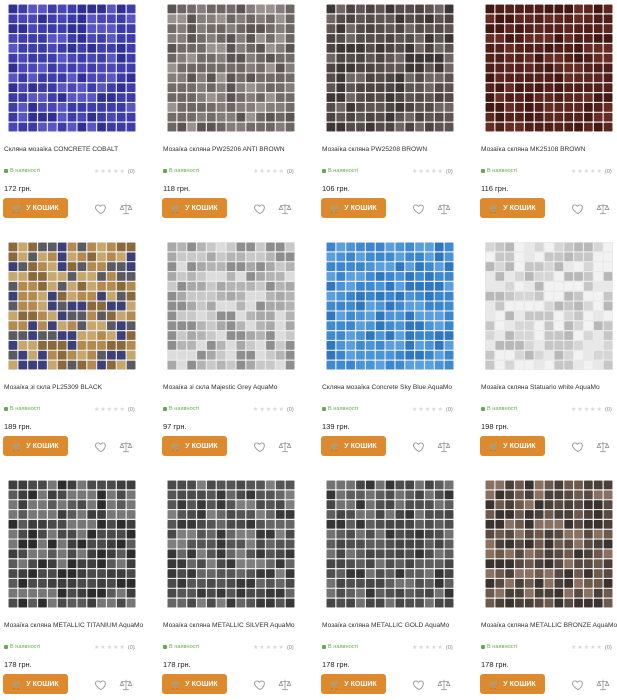 The image size is (617, 700). I want to click on product-name: Мозаїка зі скла PL25309 BLACK, so click(80, 387).